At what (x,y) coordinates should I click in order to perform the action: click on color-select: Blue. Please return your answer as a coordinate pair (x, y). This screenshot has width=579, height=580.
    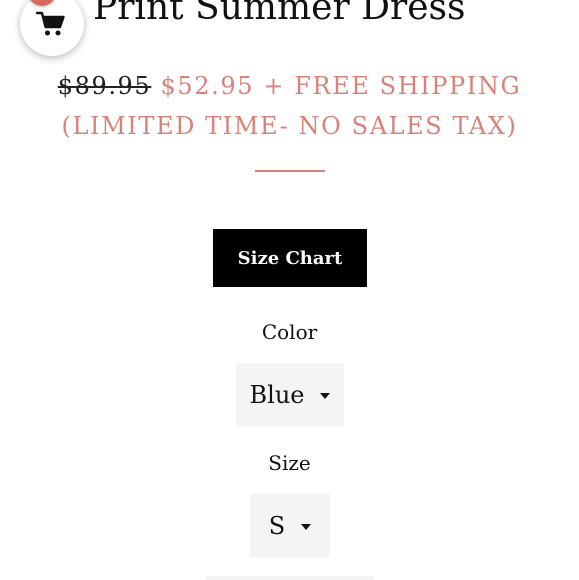
    Looking at the image, I should click on (290, 395).